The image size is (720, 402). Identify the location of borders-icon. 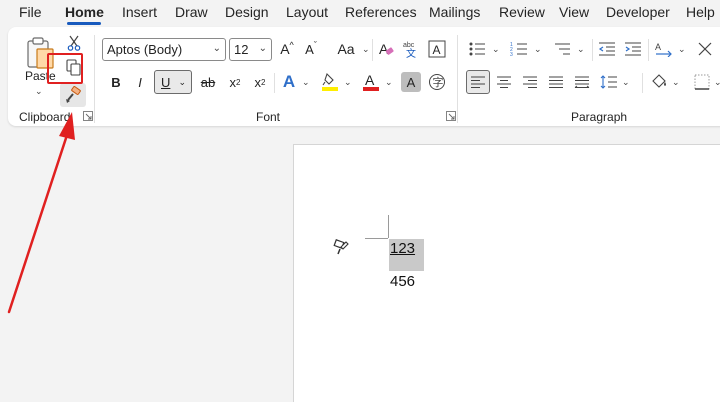
(702, 82).